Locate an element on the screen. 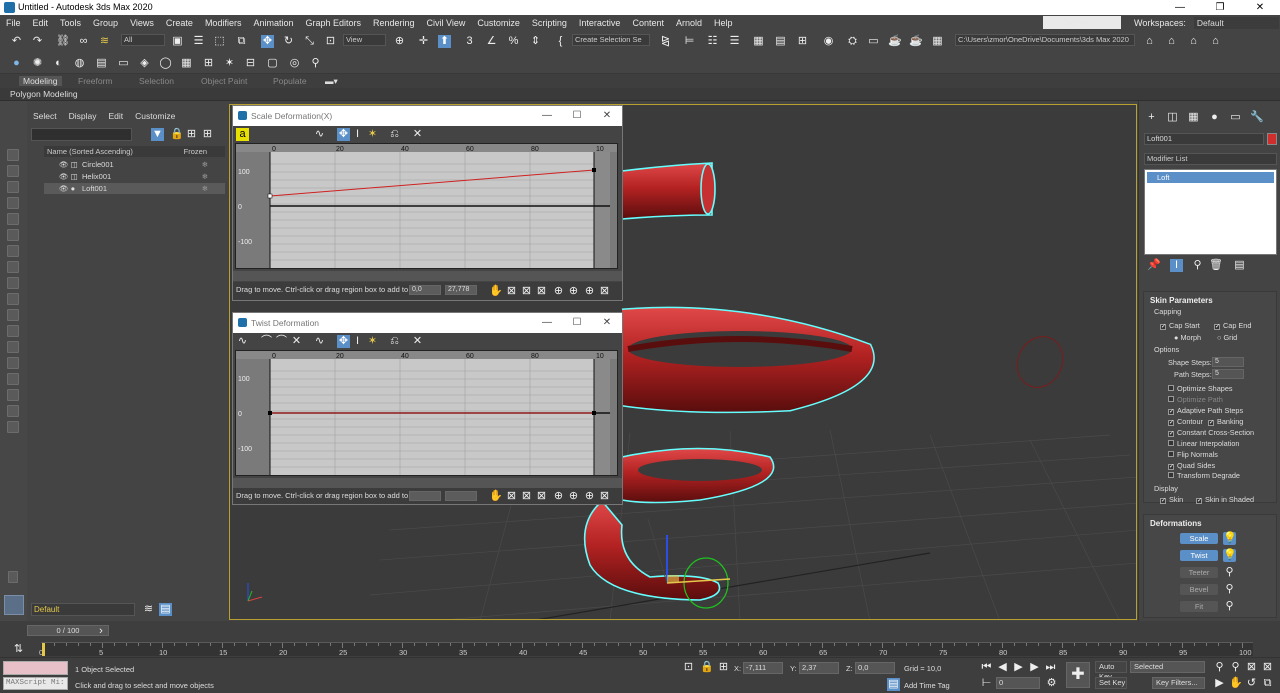 The height and width of the screenshot is (693, 1280). named-selection-dropdown: Create Selection Se is located at coordinates (611, 40).